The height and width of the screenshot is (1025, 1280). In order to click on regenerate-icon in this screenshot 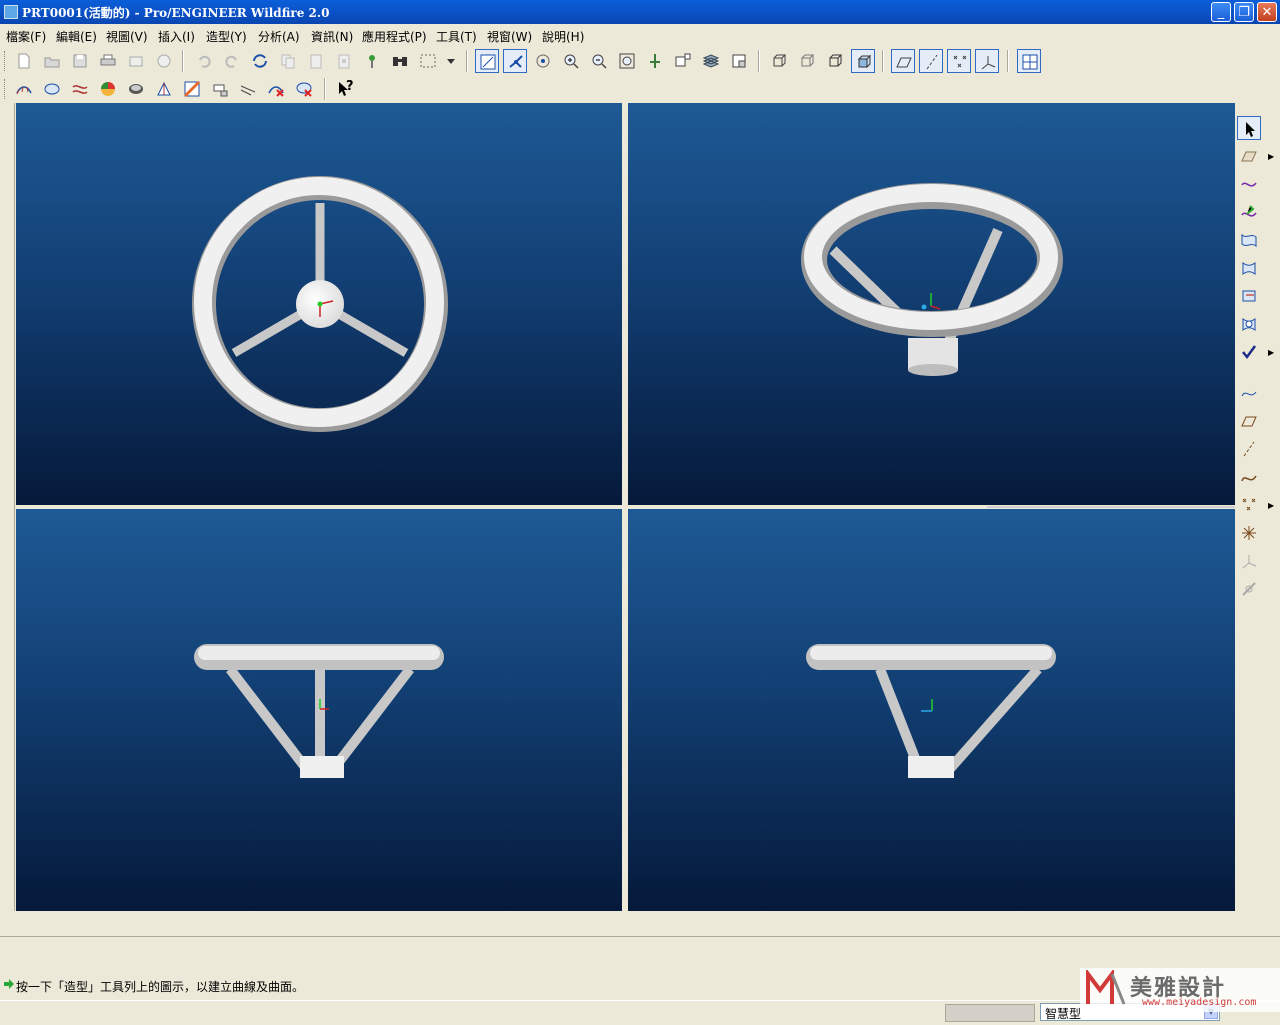, I will do `click(260, 61)`.